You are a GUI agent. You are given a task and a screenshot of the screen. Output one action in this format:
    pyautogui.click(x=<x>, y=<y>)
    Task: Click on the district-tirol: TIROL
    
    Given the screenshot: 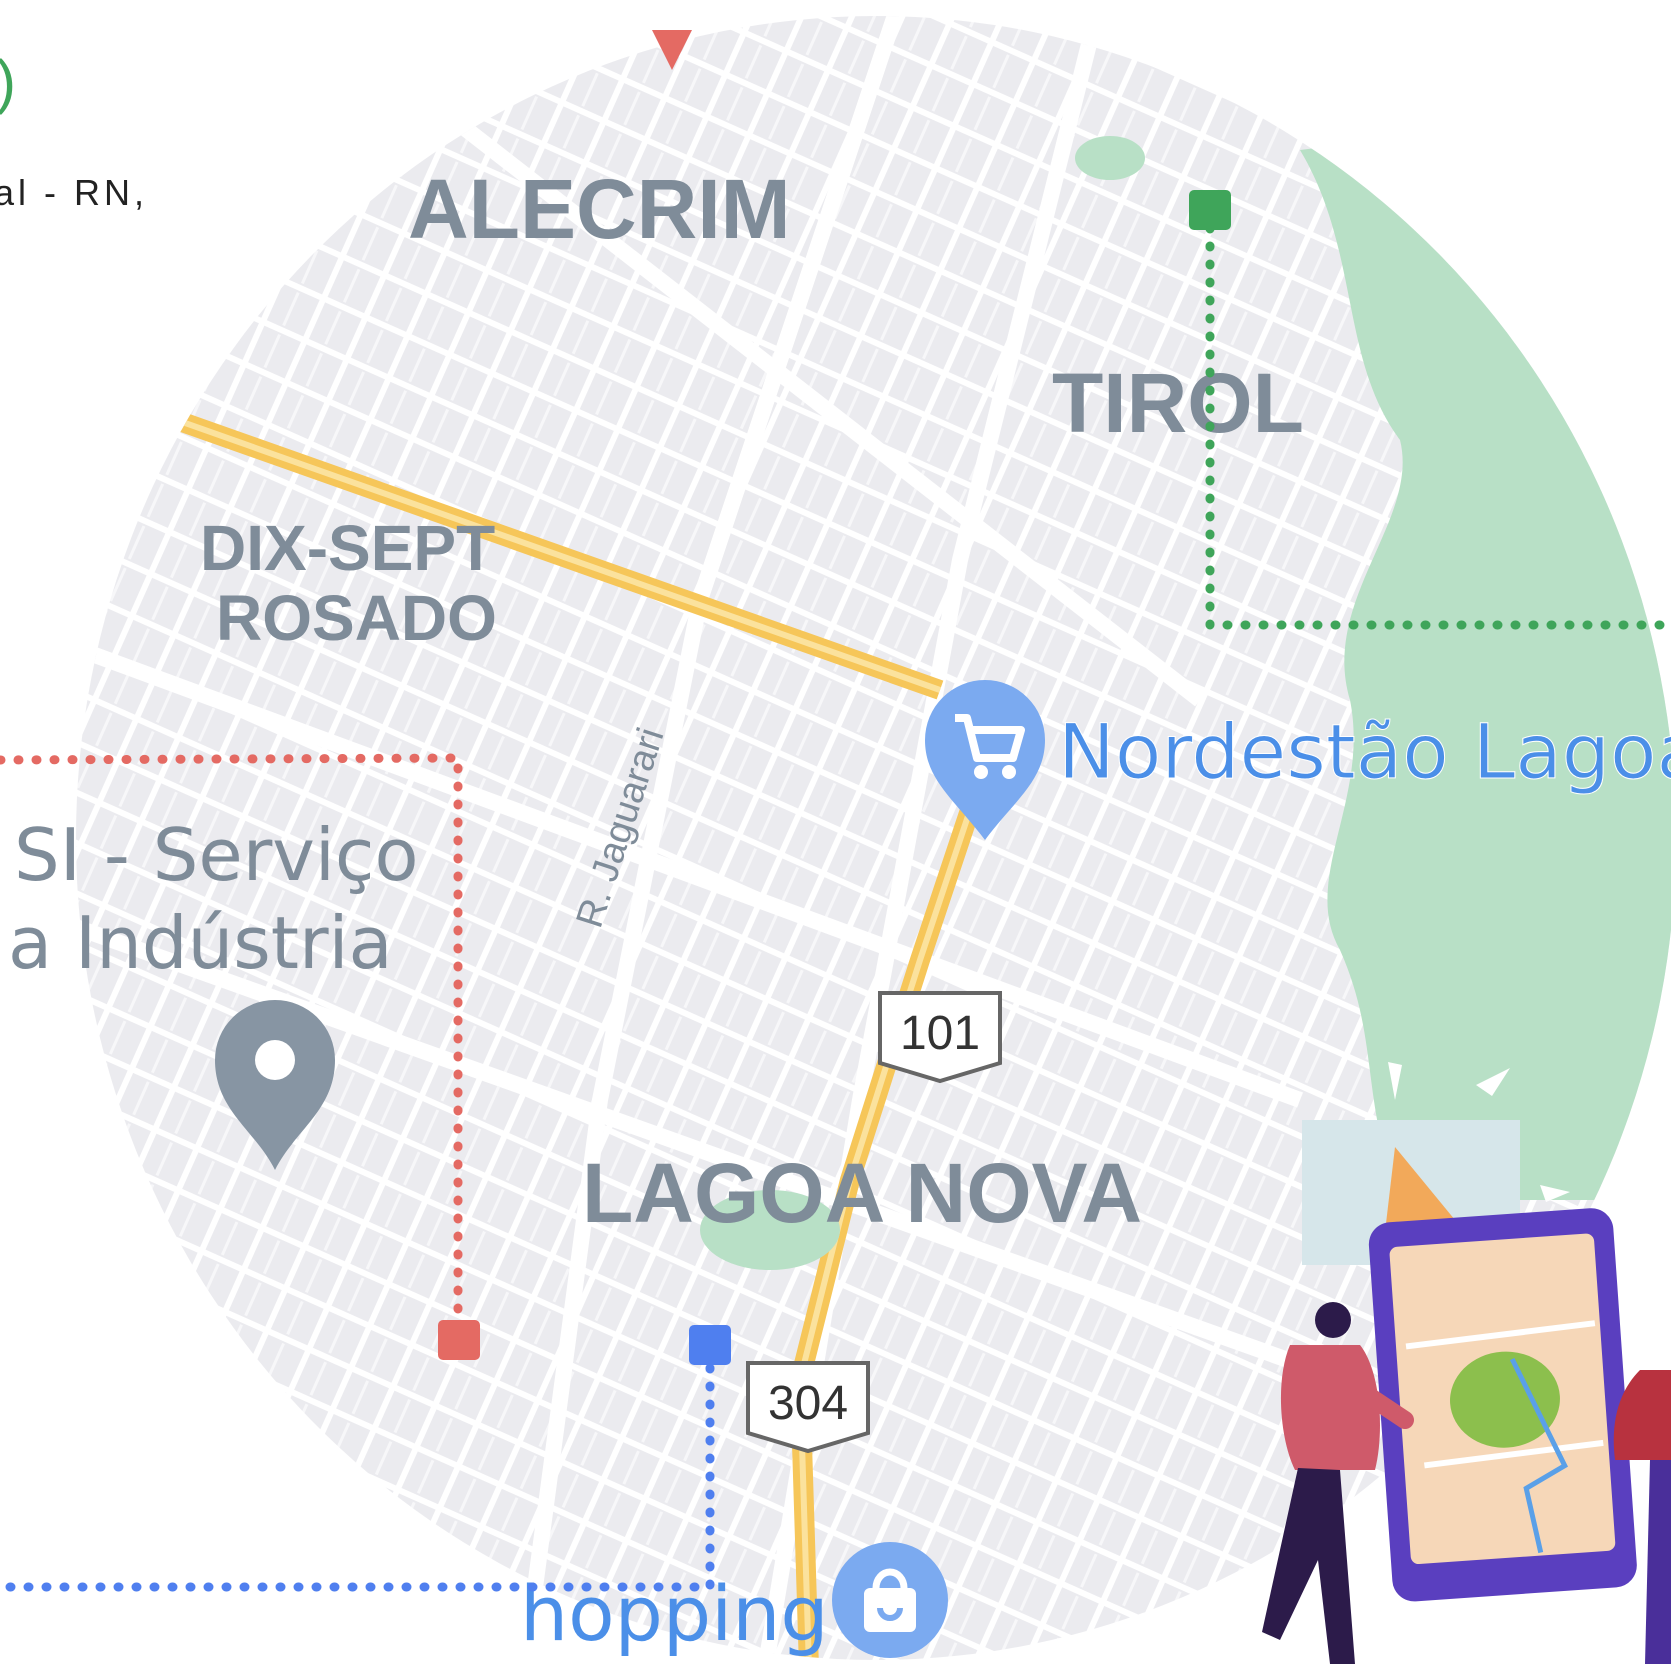 What is the action you would take?
    pyautogui.click(x=1178, y=403)
    